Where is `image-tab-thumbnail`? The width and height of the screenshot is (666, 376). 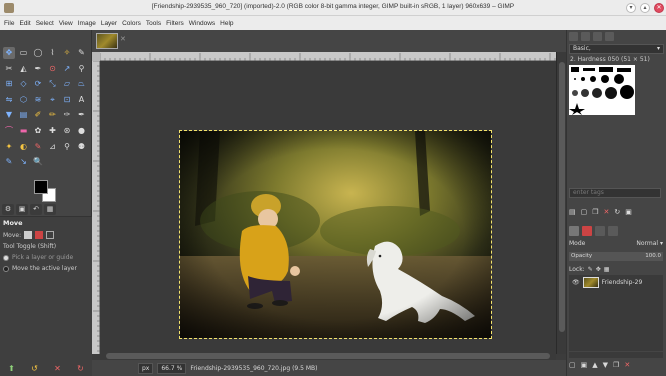
image-tab-thumbnail is located at coordinates (107, 41).